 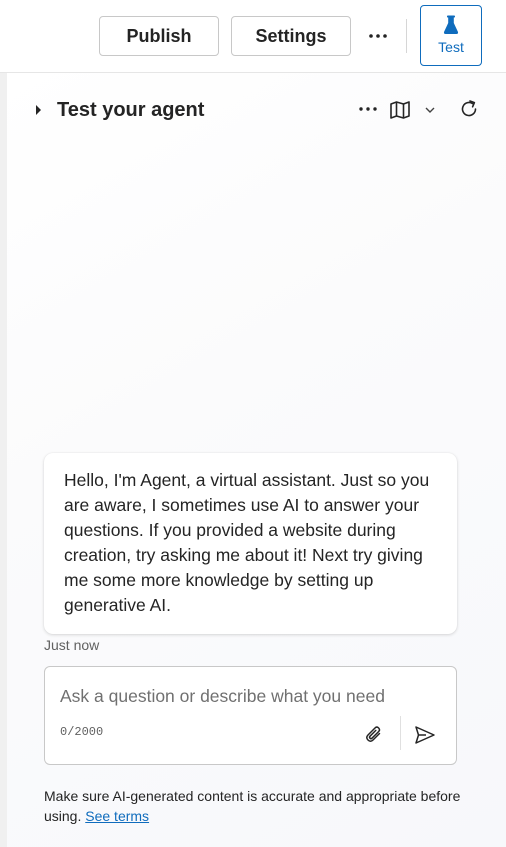 I want to click on more-horizontal-icon, so click(x=368, y=109).